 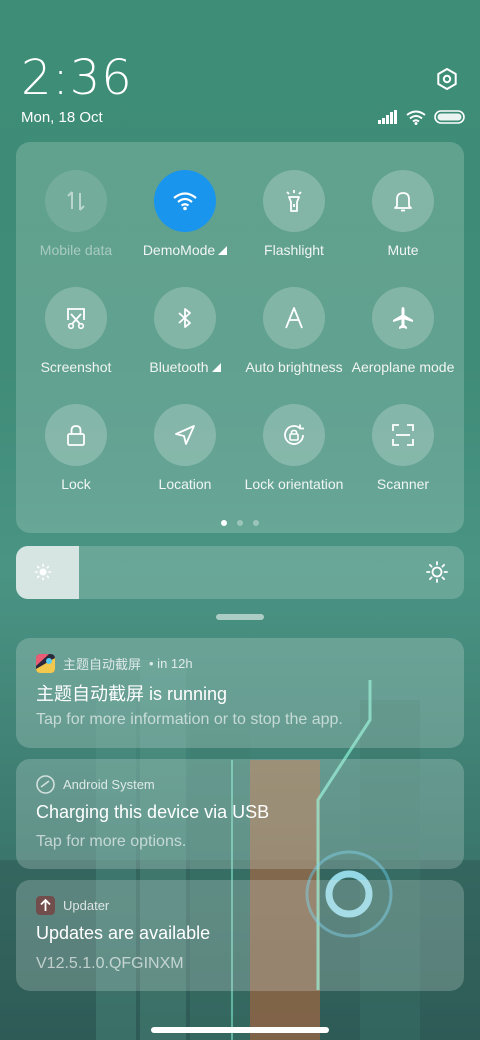 I want to click on date: Mon, 18 Oct, so click(x=62, y=117).